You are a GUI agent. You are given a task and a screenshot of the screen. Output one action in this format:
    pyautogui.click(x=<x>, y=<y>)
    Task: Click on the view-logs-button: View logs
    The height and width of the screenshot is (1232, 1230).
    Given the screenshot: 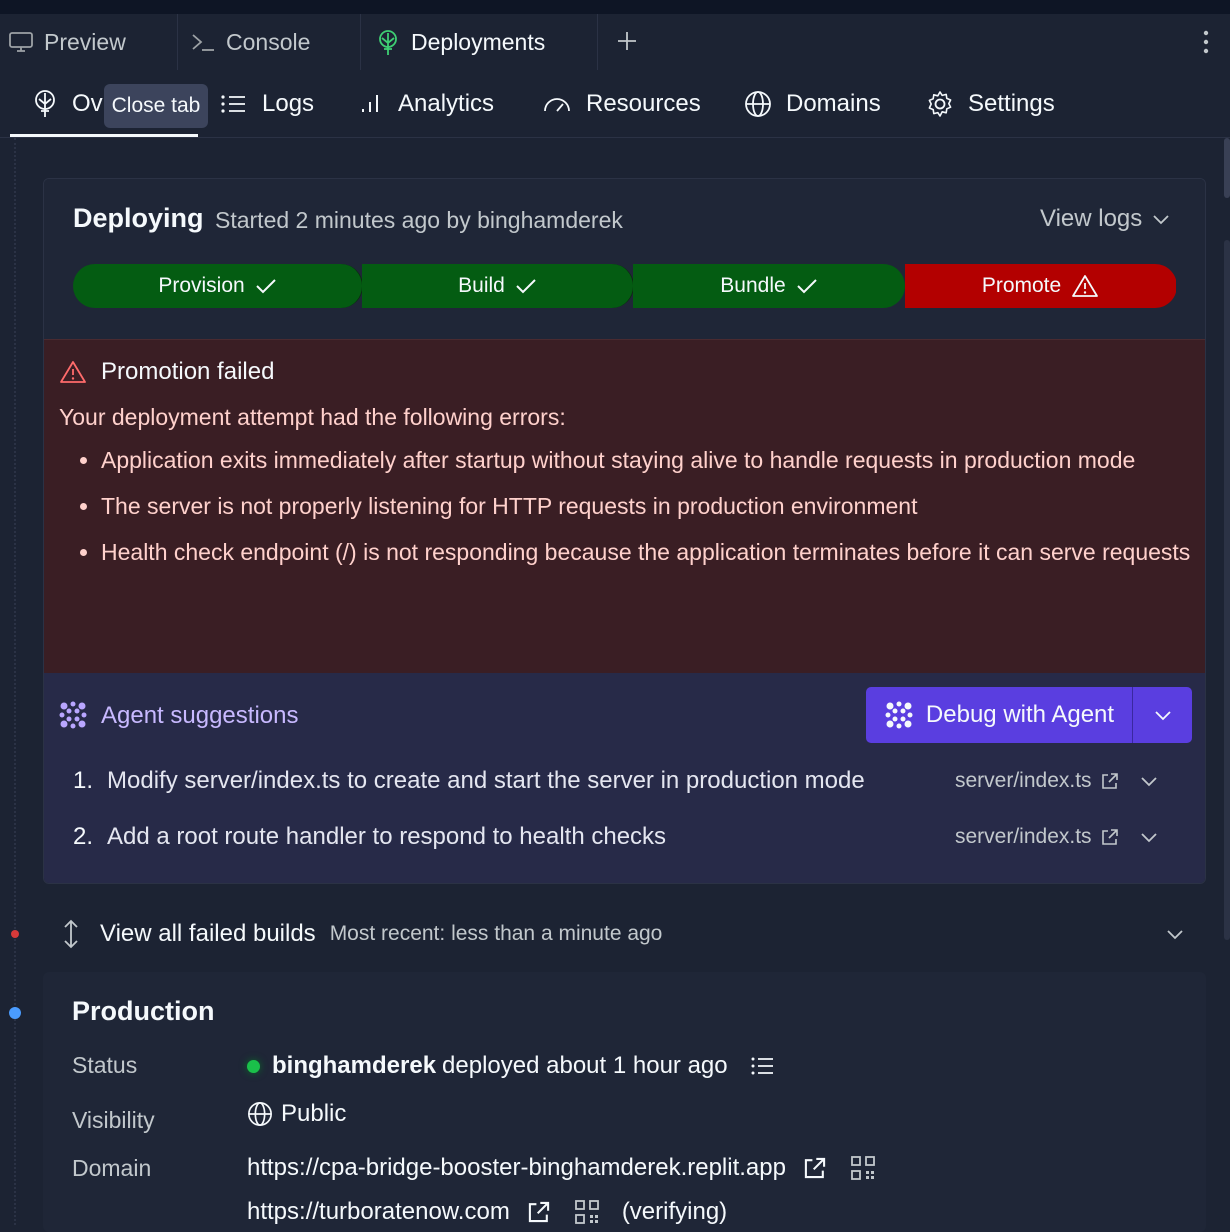 What is the action you would take?
    pyautogui.click(x=1105, y=219)
    